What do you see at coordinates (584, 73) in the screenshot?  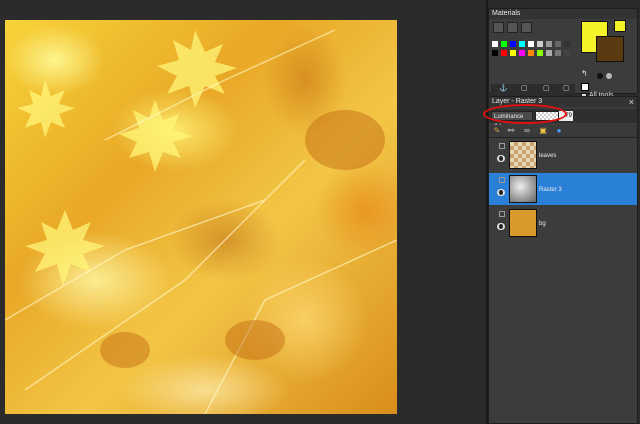 I see `swap-colors-icon: ↰` at bounding box center [584, 73].